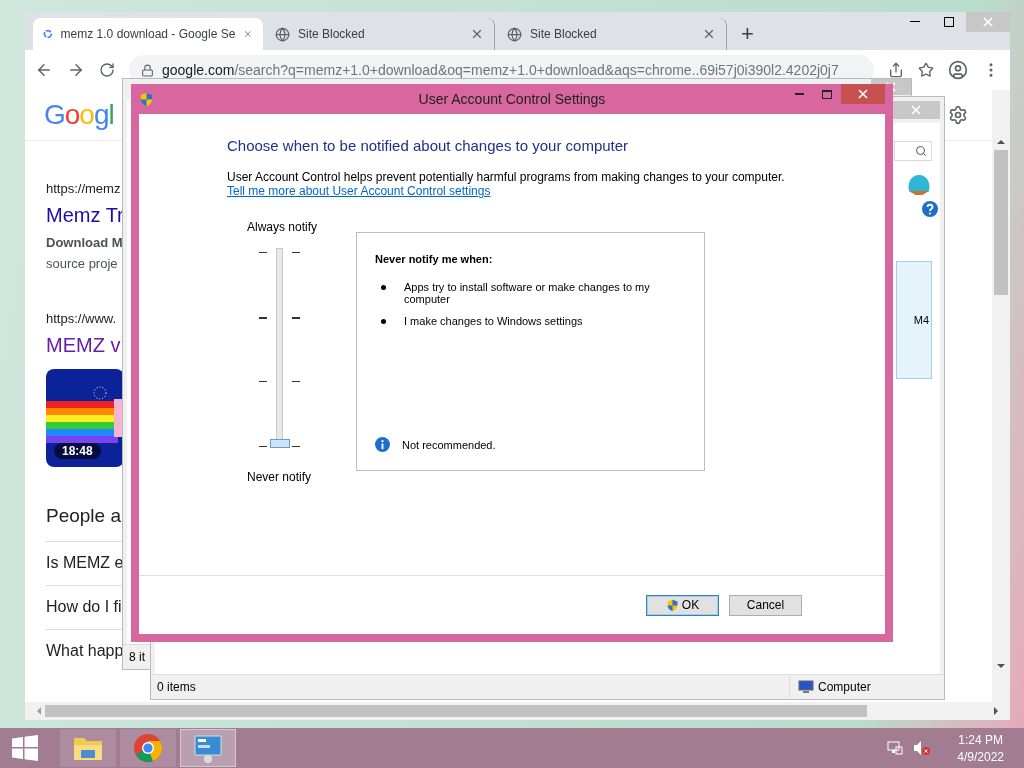  I want to click on info-heading: Never notify me when:, so click(434, 259).